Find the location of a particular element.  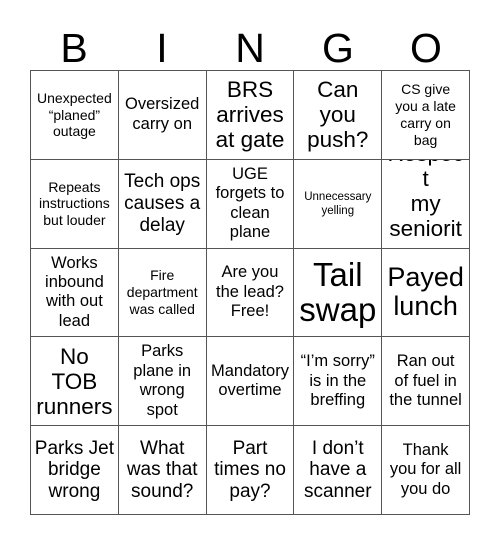

bingo-cell-text: Tail swap is located at coordinates (338, 292).